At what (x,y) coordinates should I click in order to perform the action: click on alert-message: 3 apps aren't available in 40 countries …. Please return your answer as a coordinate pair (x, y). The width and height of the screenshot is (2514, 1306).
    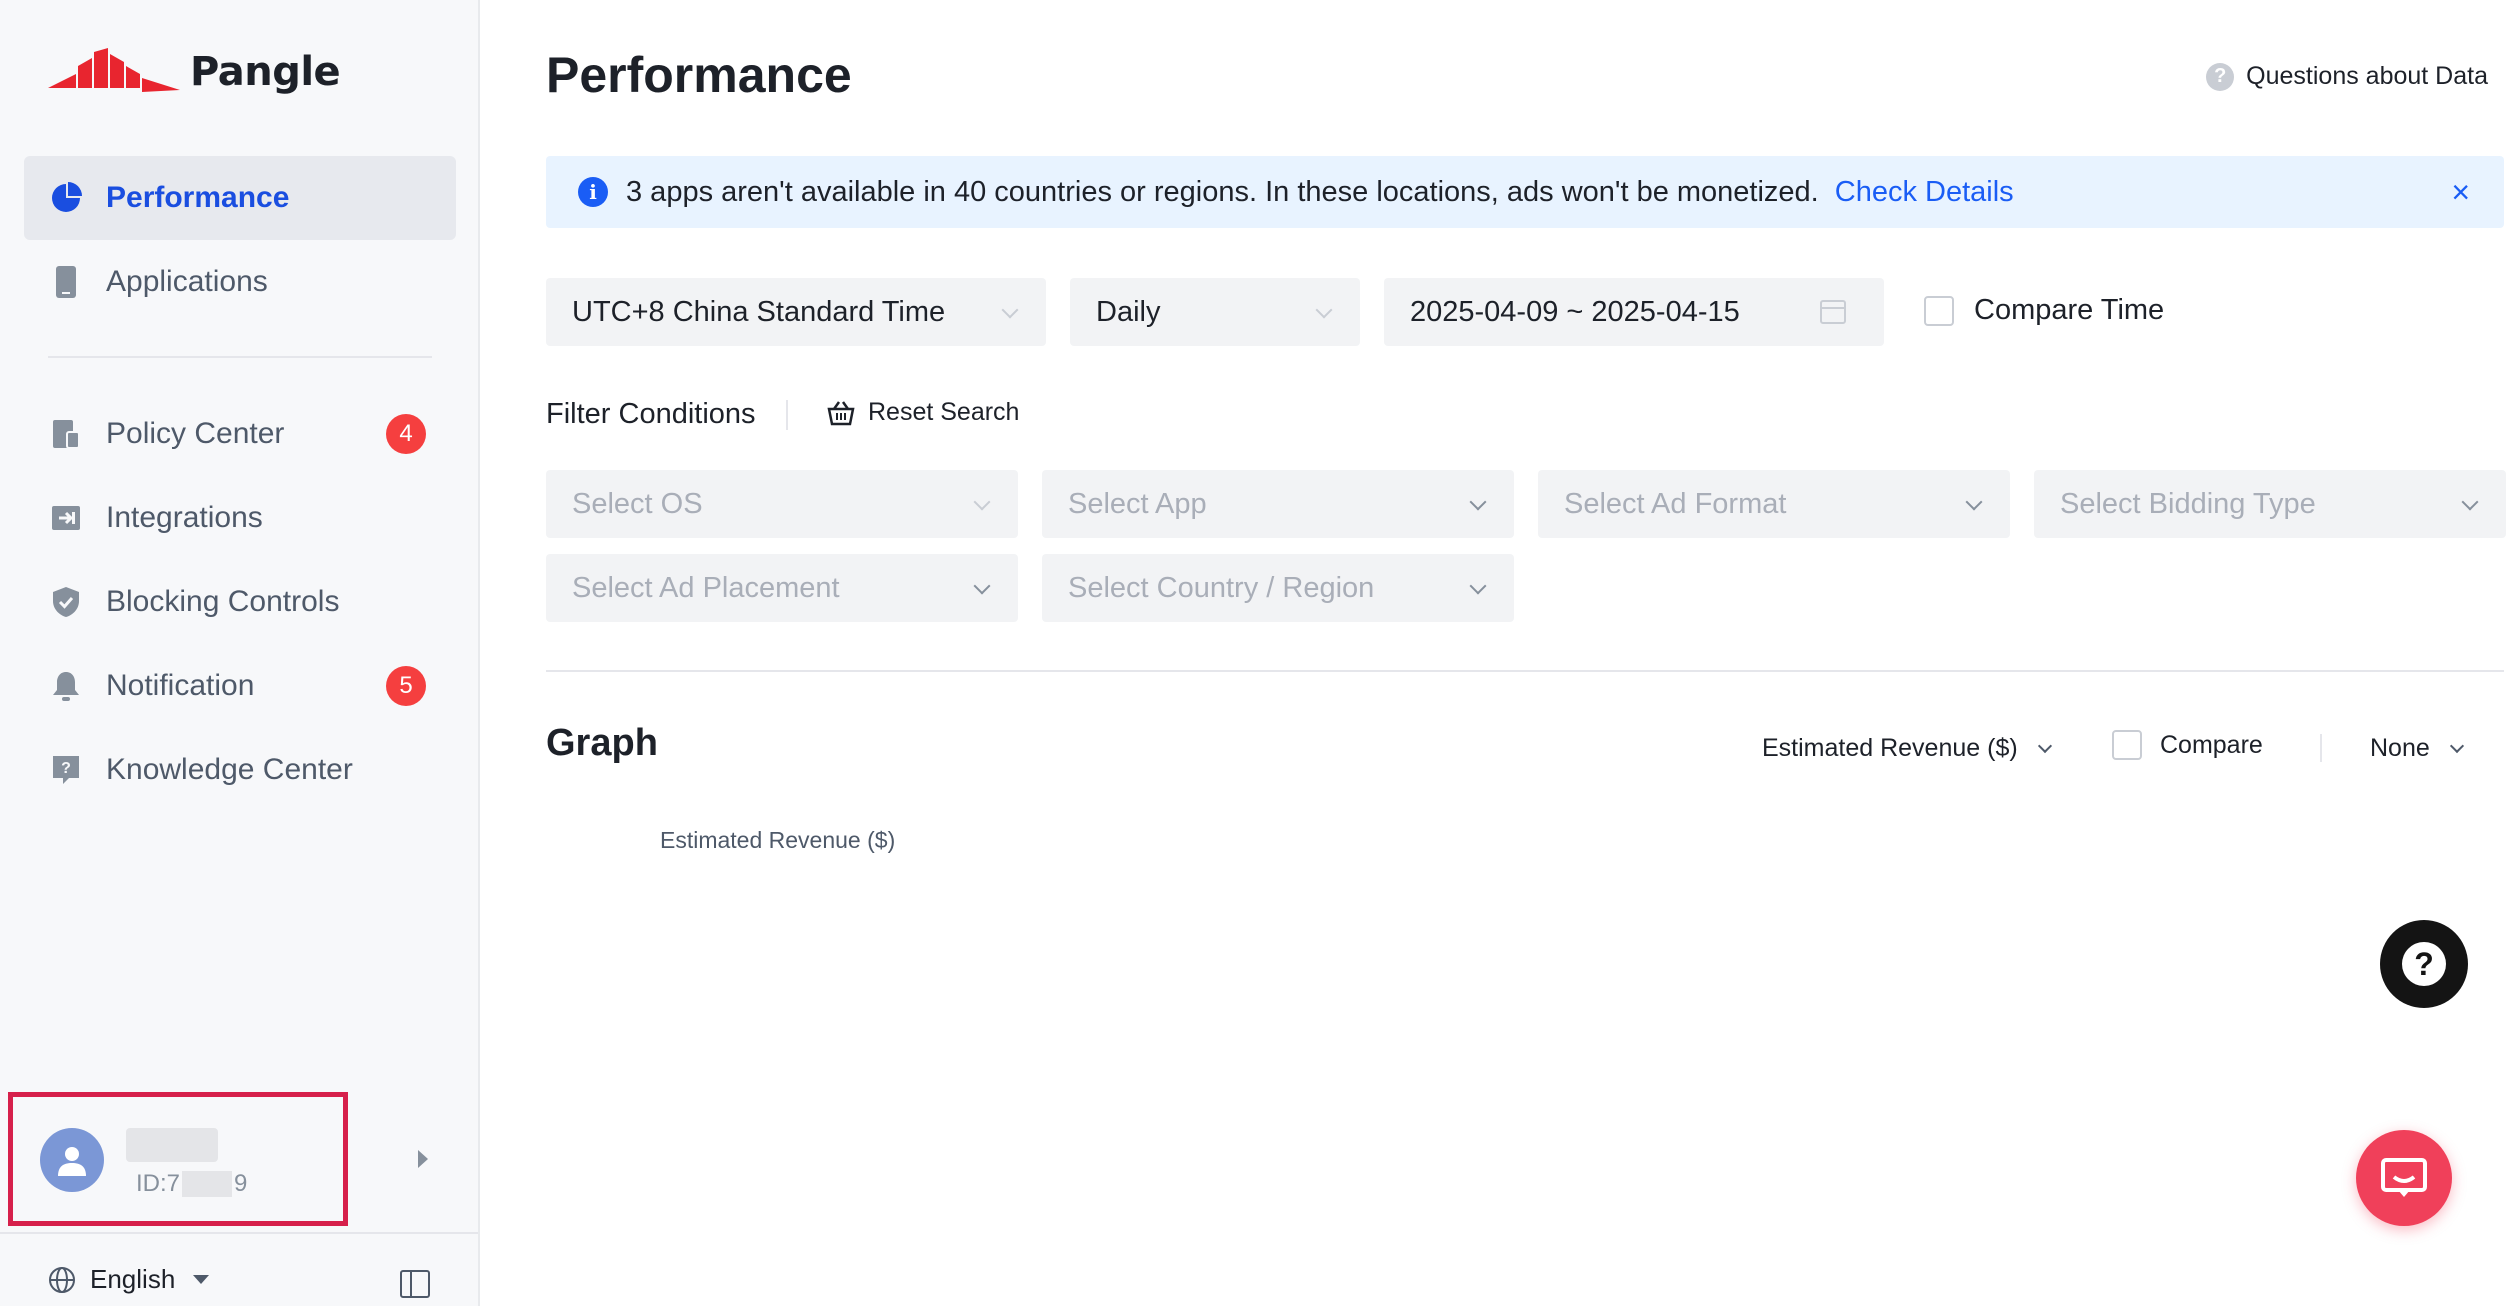
    Looking at the image, I should click on (1222, 191).